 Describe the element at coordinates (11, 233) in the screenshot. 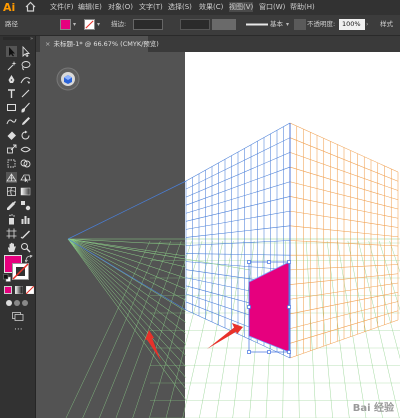

I see `artboard-icon` at that location.